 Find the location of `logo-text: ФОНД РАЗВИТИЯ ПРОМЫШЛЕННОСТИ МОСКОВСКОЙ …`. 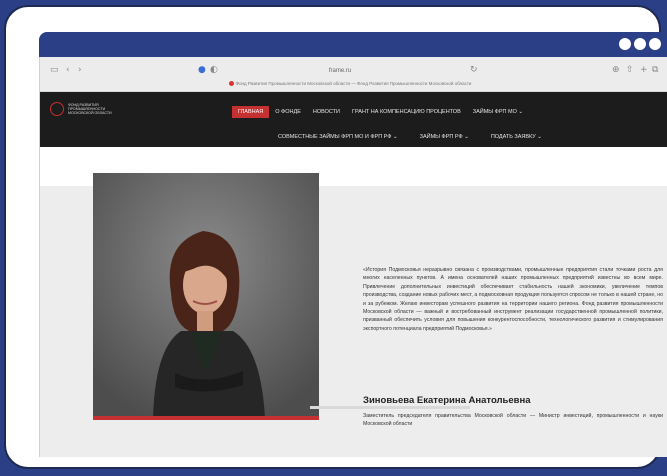

logo-text: ФОНД РАЗВИТИЯ ПРОМЫШЛЕННОСТИ МОСКОВСКОЙ … is located at coordinates (90, 109).